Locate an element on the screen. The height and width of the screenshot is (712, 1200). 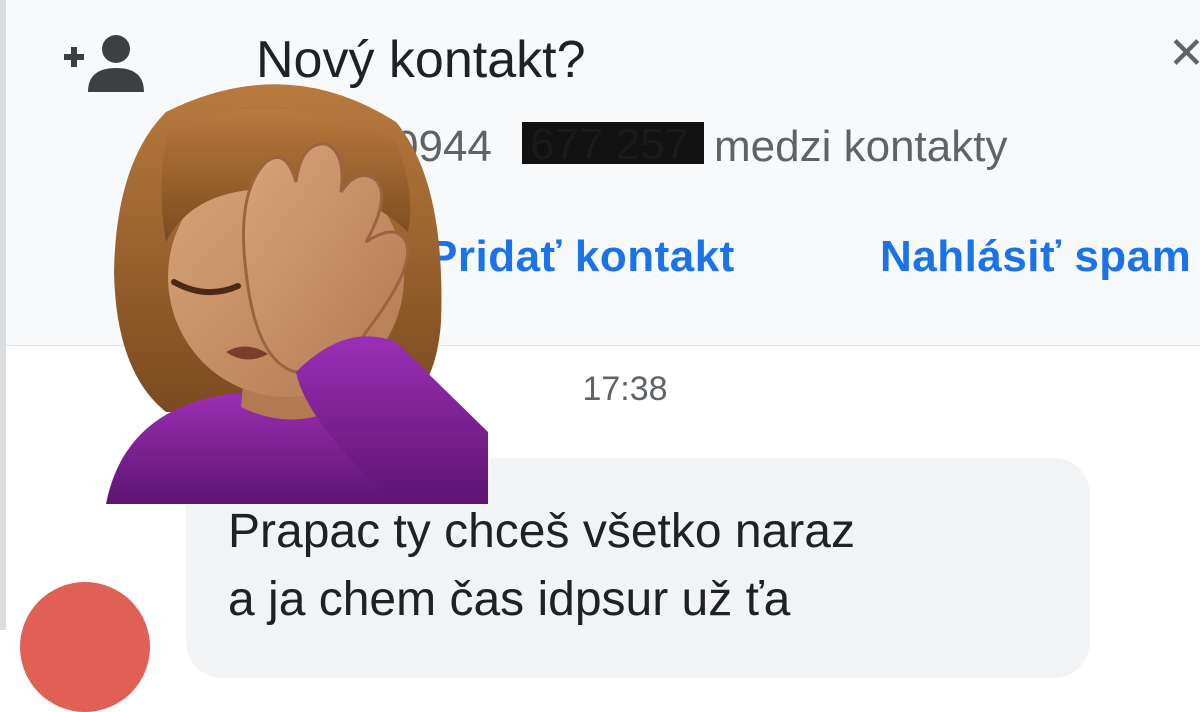
report-spam-button: Nahlásiť spam is located at coordinates (1035, 257).